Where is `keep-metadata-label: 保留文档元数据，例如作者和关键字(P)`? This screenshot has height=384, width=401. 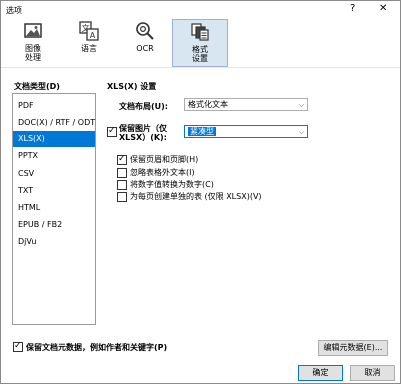
keep-metadata-label: 保留文档元数据，例如作者和关键字(P) is located at coordinates (97, 347).